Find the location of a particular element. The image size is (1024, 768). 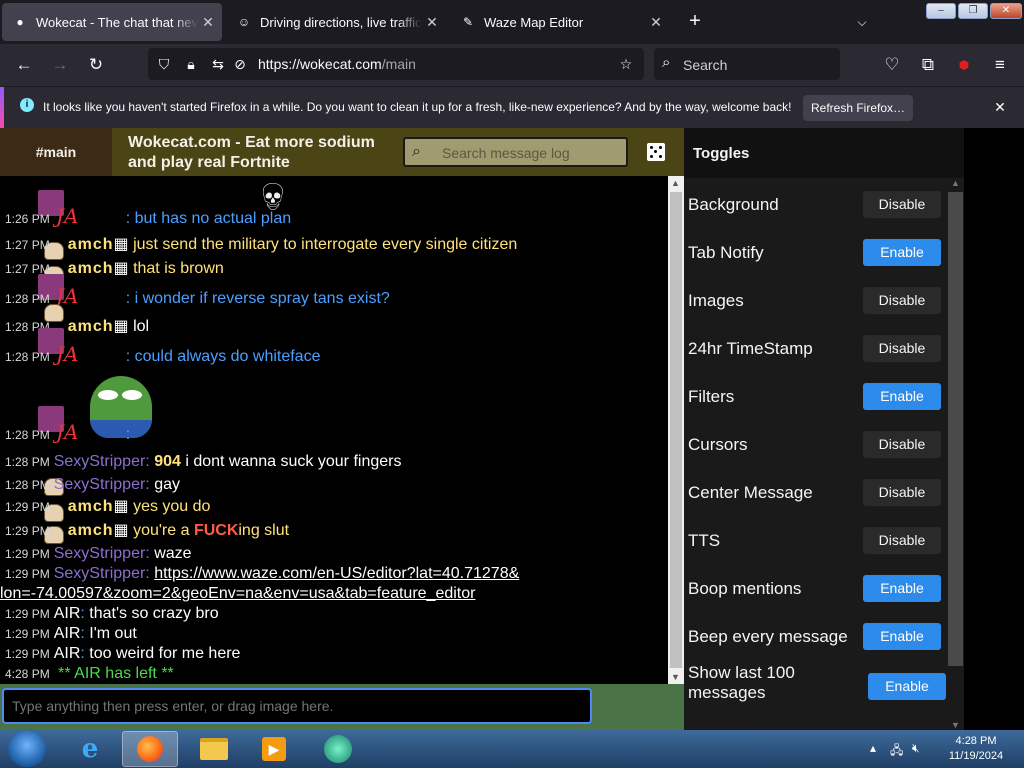

pocket-icon: ♡ is located at coordinates (892, 65).